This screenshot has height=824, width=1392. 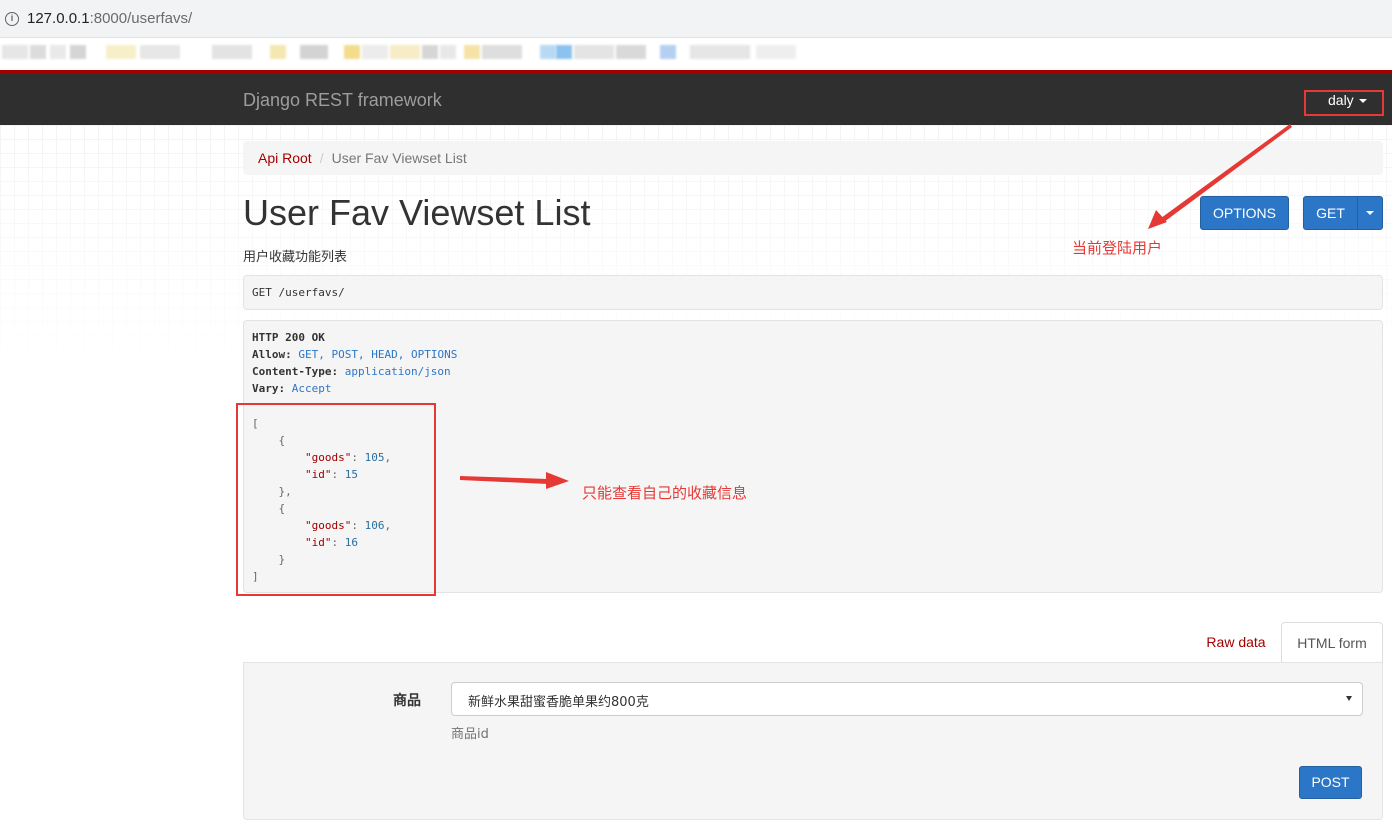 What do you see at coordinates (397, 371) in the screenshot?
I see `header-value: application/json` at bounding box center [397, 371].